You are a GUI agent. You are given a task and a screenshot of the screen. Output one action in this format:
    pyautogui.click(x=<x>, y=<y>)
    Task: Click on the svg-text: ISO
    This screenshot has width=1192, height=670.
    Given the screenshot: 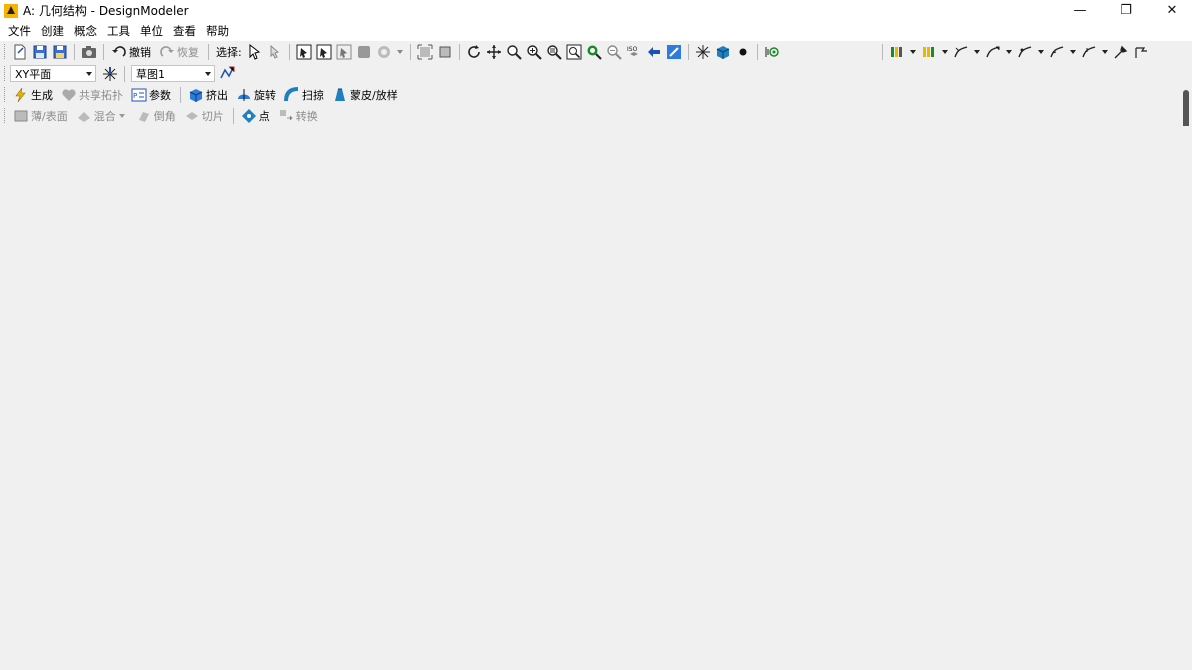 What is the action you would take?
    pyautogui.click(x=632, y=49)
    